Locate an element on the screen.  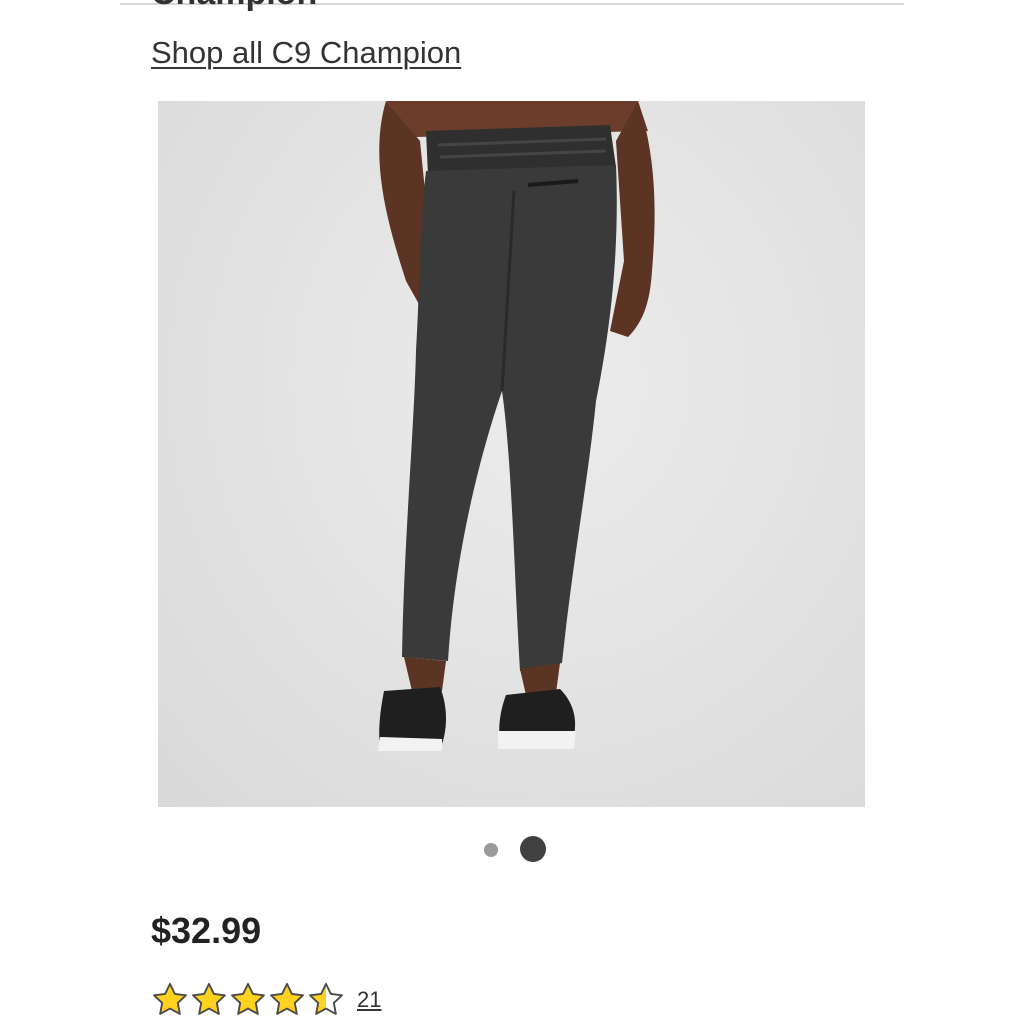
product-rating: 21 is located at coordinates (266, 1000).